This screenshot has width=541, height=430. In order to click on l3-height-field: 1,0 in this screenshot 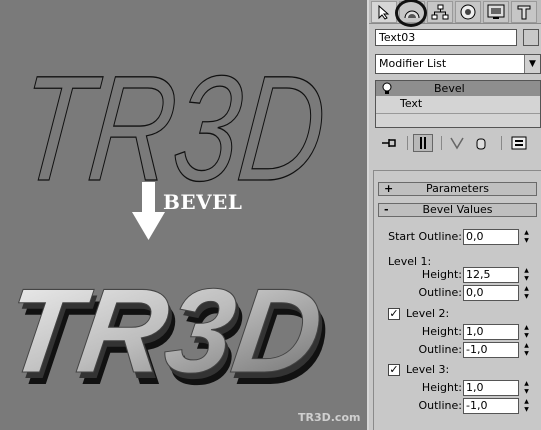, I will do `click(491, 388)`.